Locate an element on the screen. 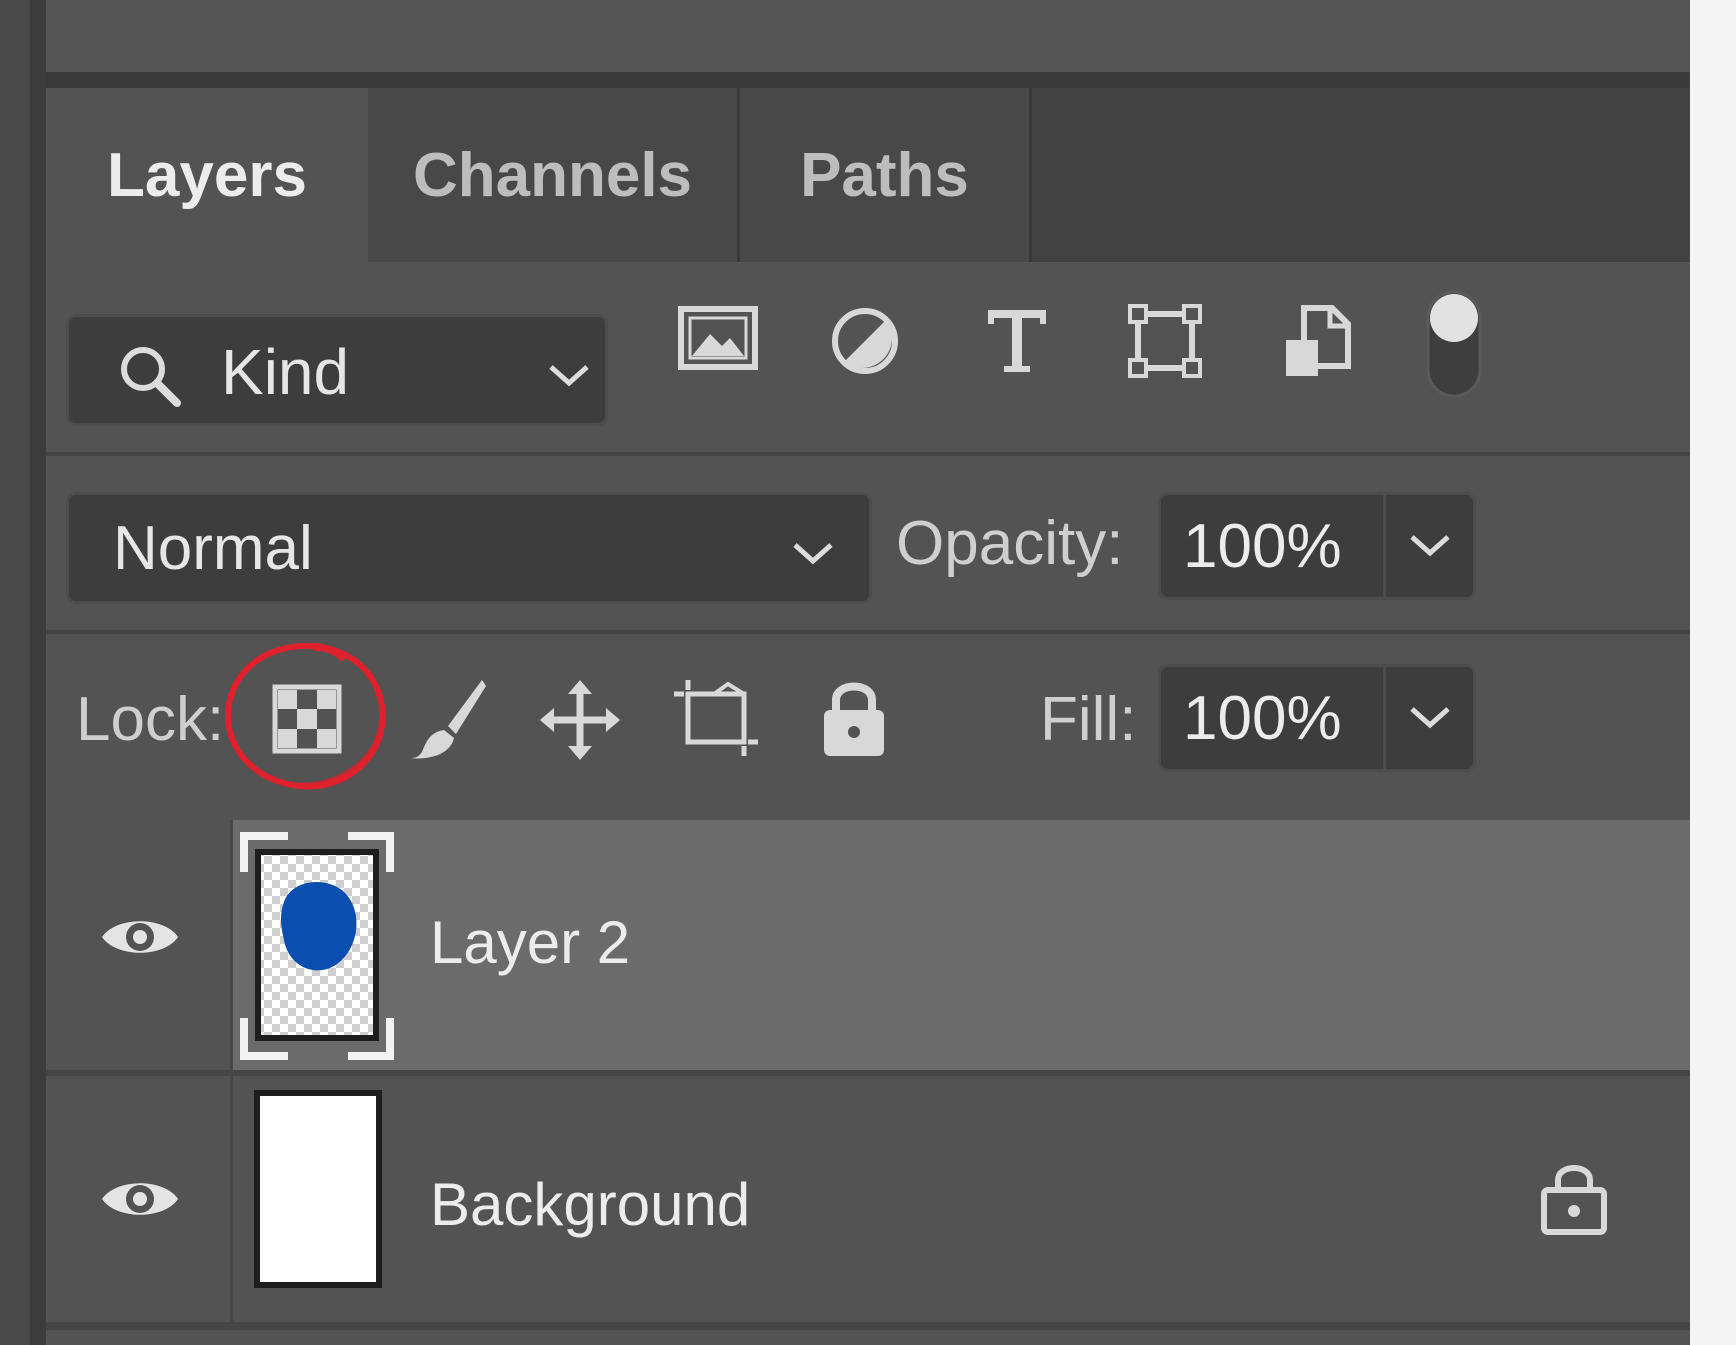  filter-kind-select: Kind is located at coordinates (337, 370).